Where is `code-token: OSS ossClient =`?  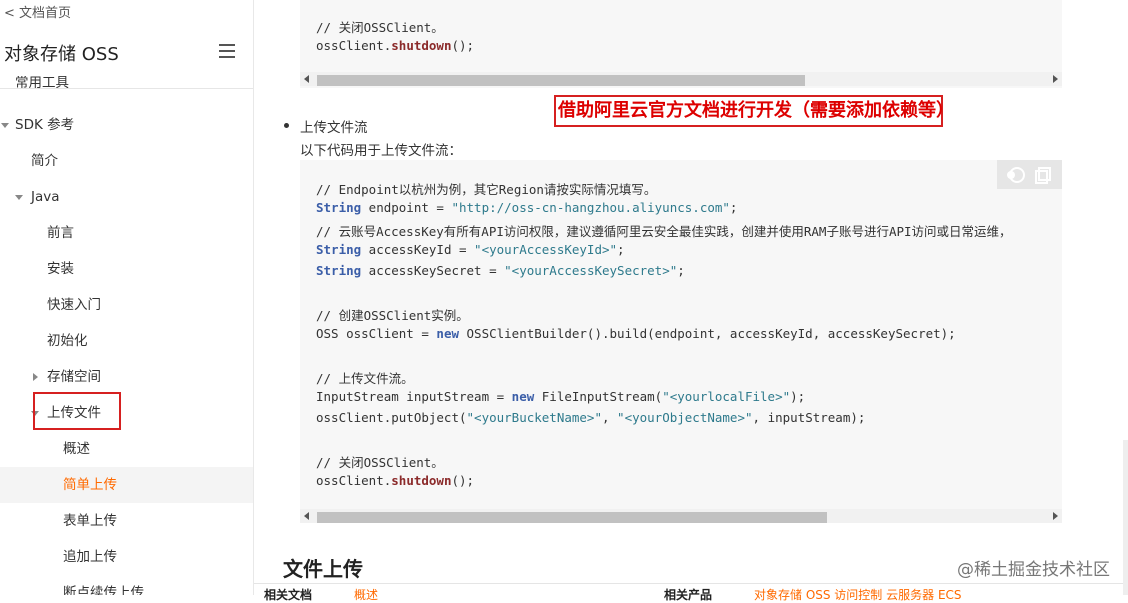 code-token: OSS ossClient = is located at coordinates (376, 333).